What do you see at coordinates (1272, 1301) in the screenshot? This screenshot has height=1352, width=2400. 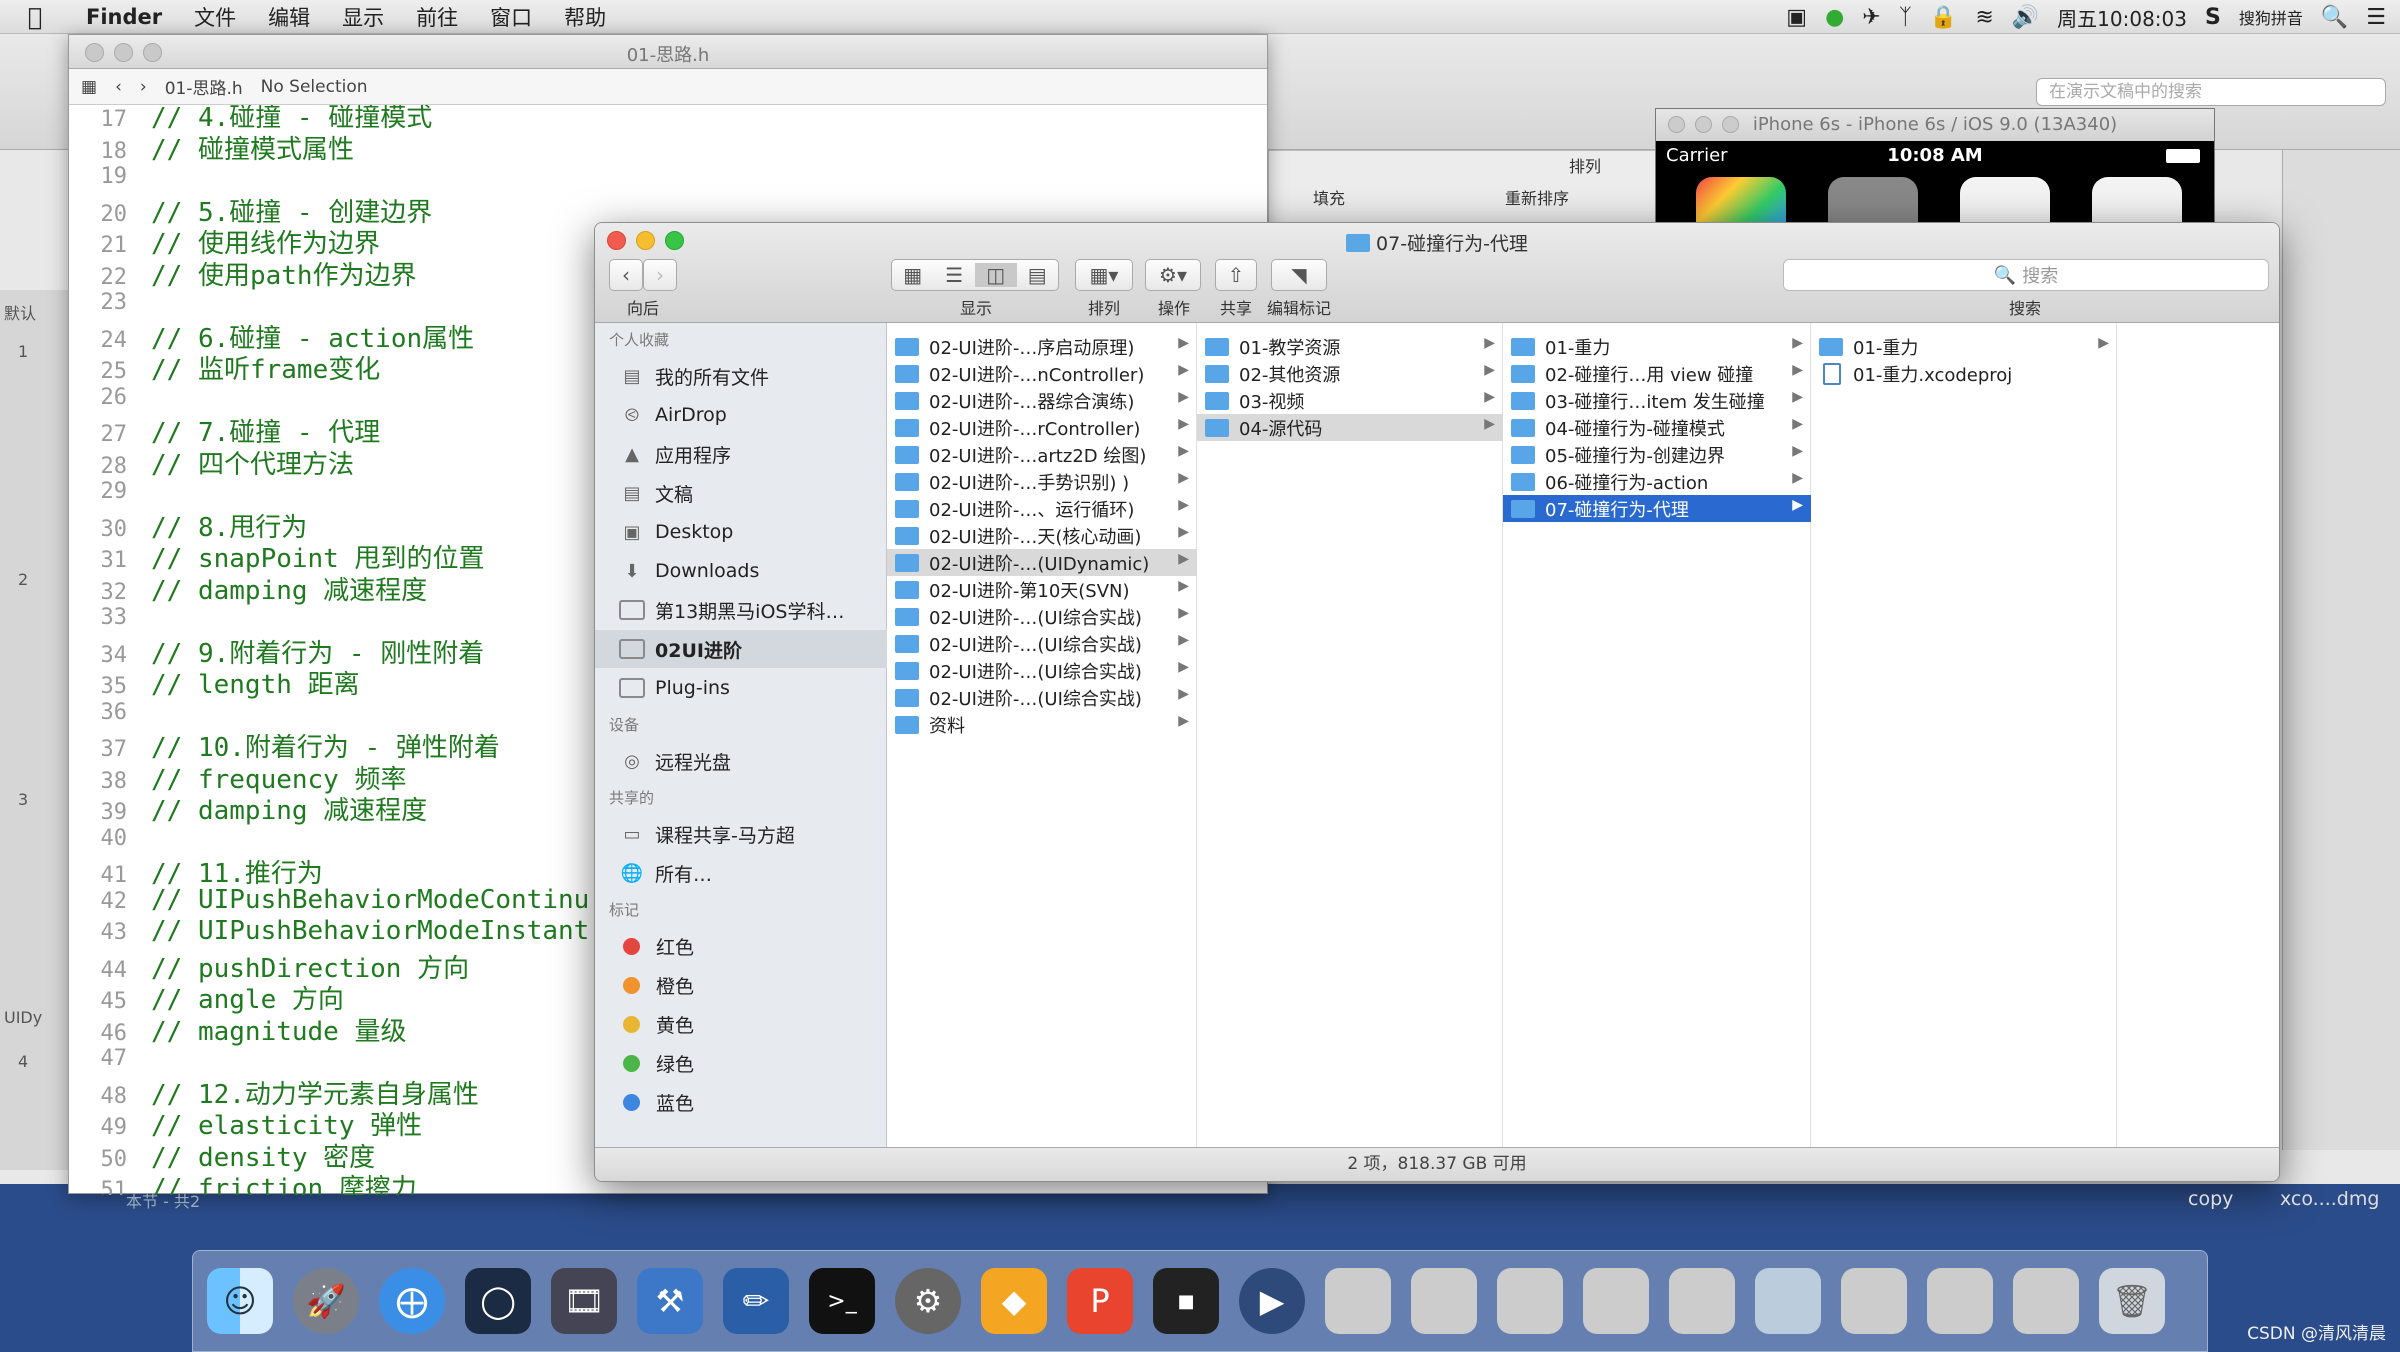 I see `quicktime-dock-icon: ▶` at bounding box center [1272, 1301].